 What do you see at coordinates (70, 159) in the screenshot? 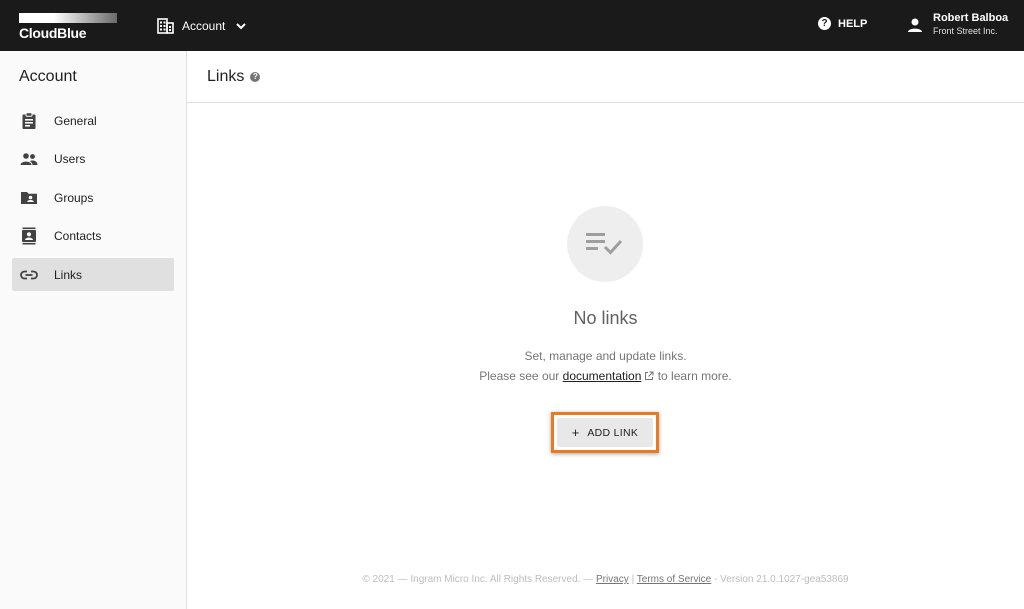
I see `sidebar-item-label: Users` at bounding box center [70, 159].